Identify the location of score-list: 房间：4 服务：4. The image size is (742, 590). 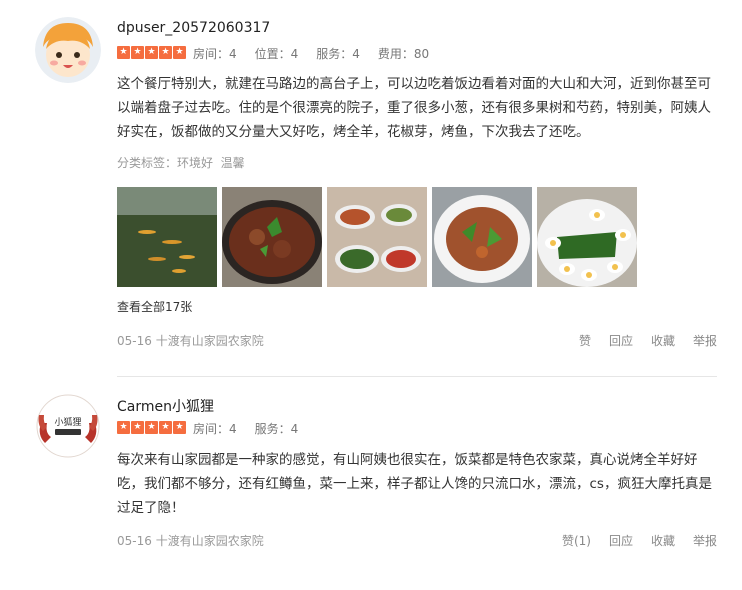
(245, 428).